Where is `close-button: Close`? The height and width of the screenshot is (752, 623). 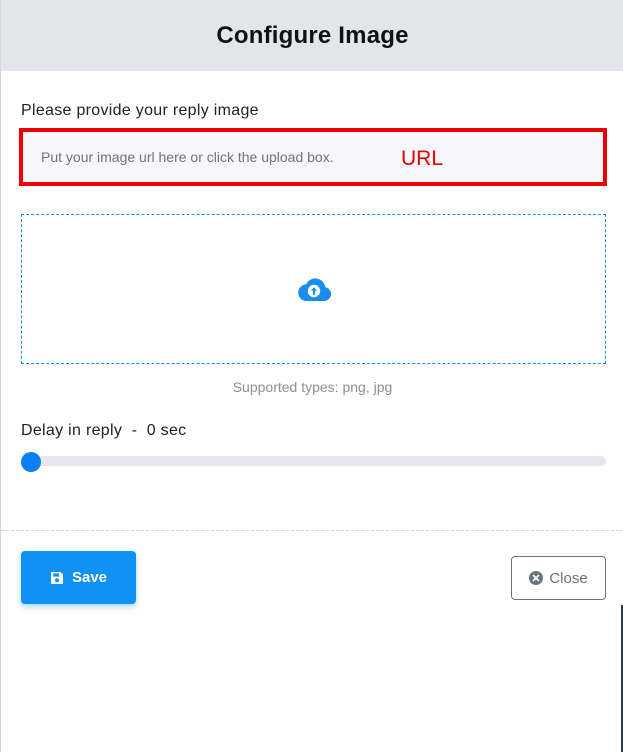 close-button: Close is located at coordinates (558, 578).